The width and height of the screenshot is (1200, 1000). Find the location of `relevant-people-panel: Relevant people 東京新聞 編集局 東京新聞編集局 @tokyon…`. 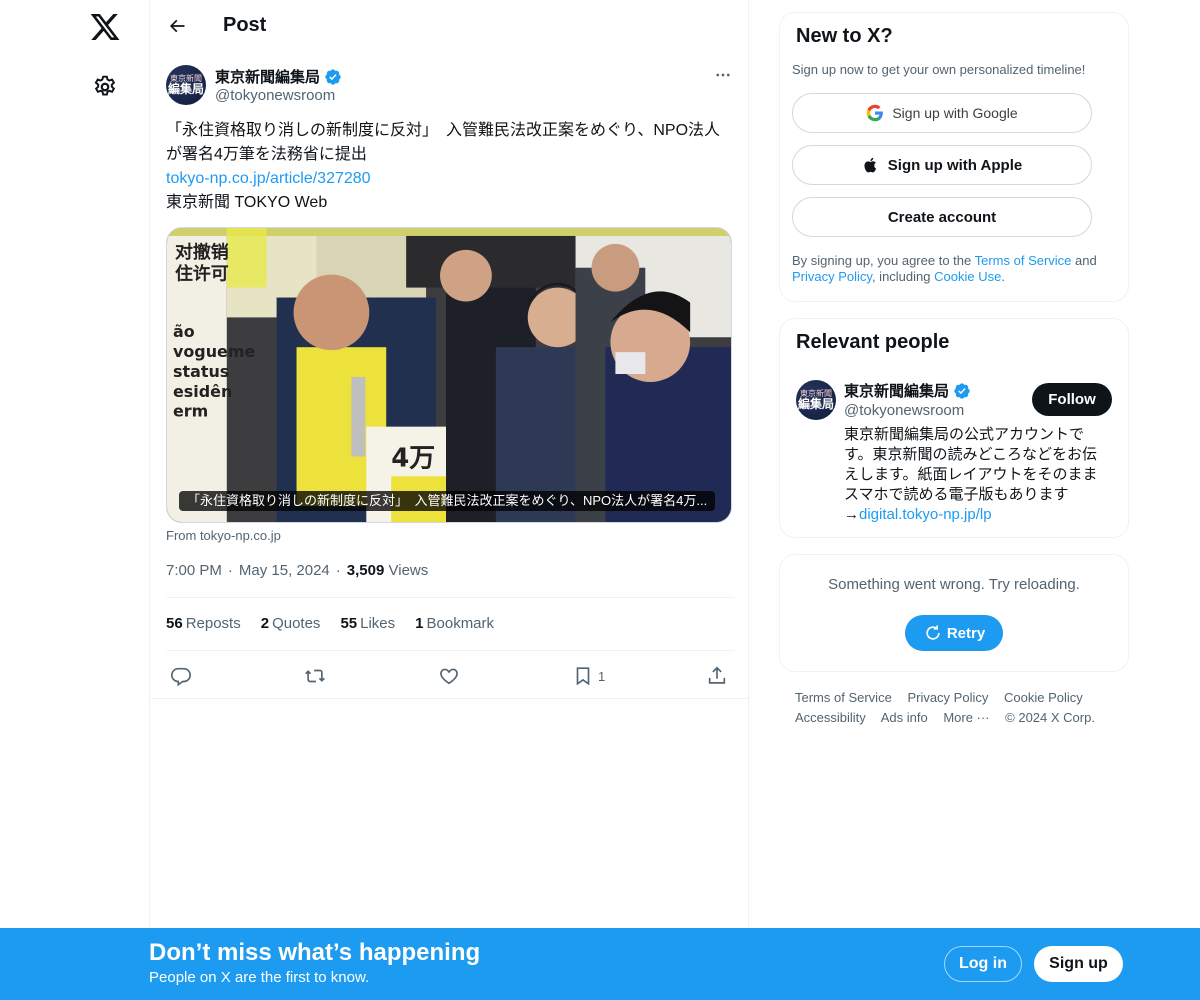

relevant-people-panel: Relevant people 東京新聞 編集局 東京新聞編集局 @tokyon… is located at coordinates (954, 428).